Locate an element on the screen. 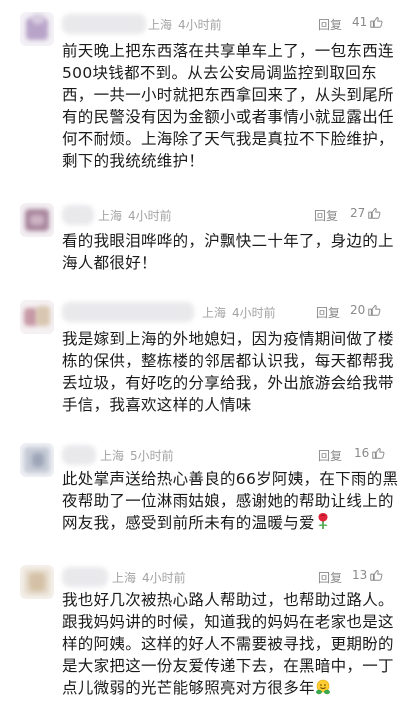  comment-line: 跟我妈妈讲的时候，知道我的妈妈在老家也是这 is located at coordinates (228, 622).